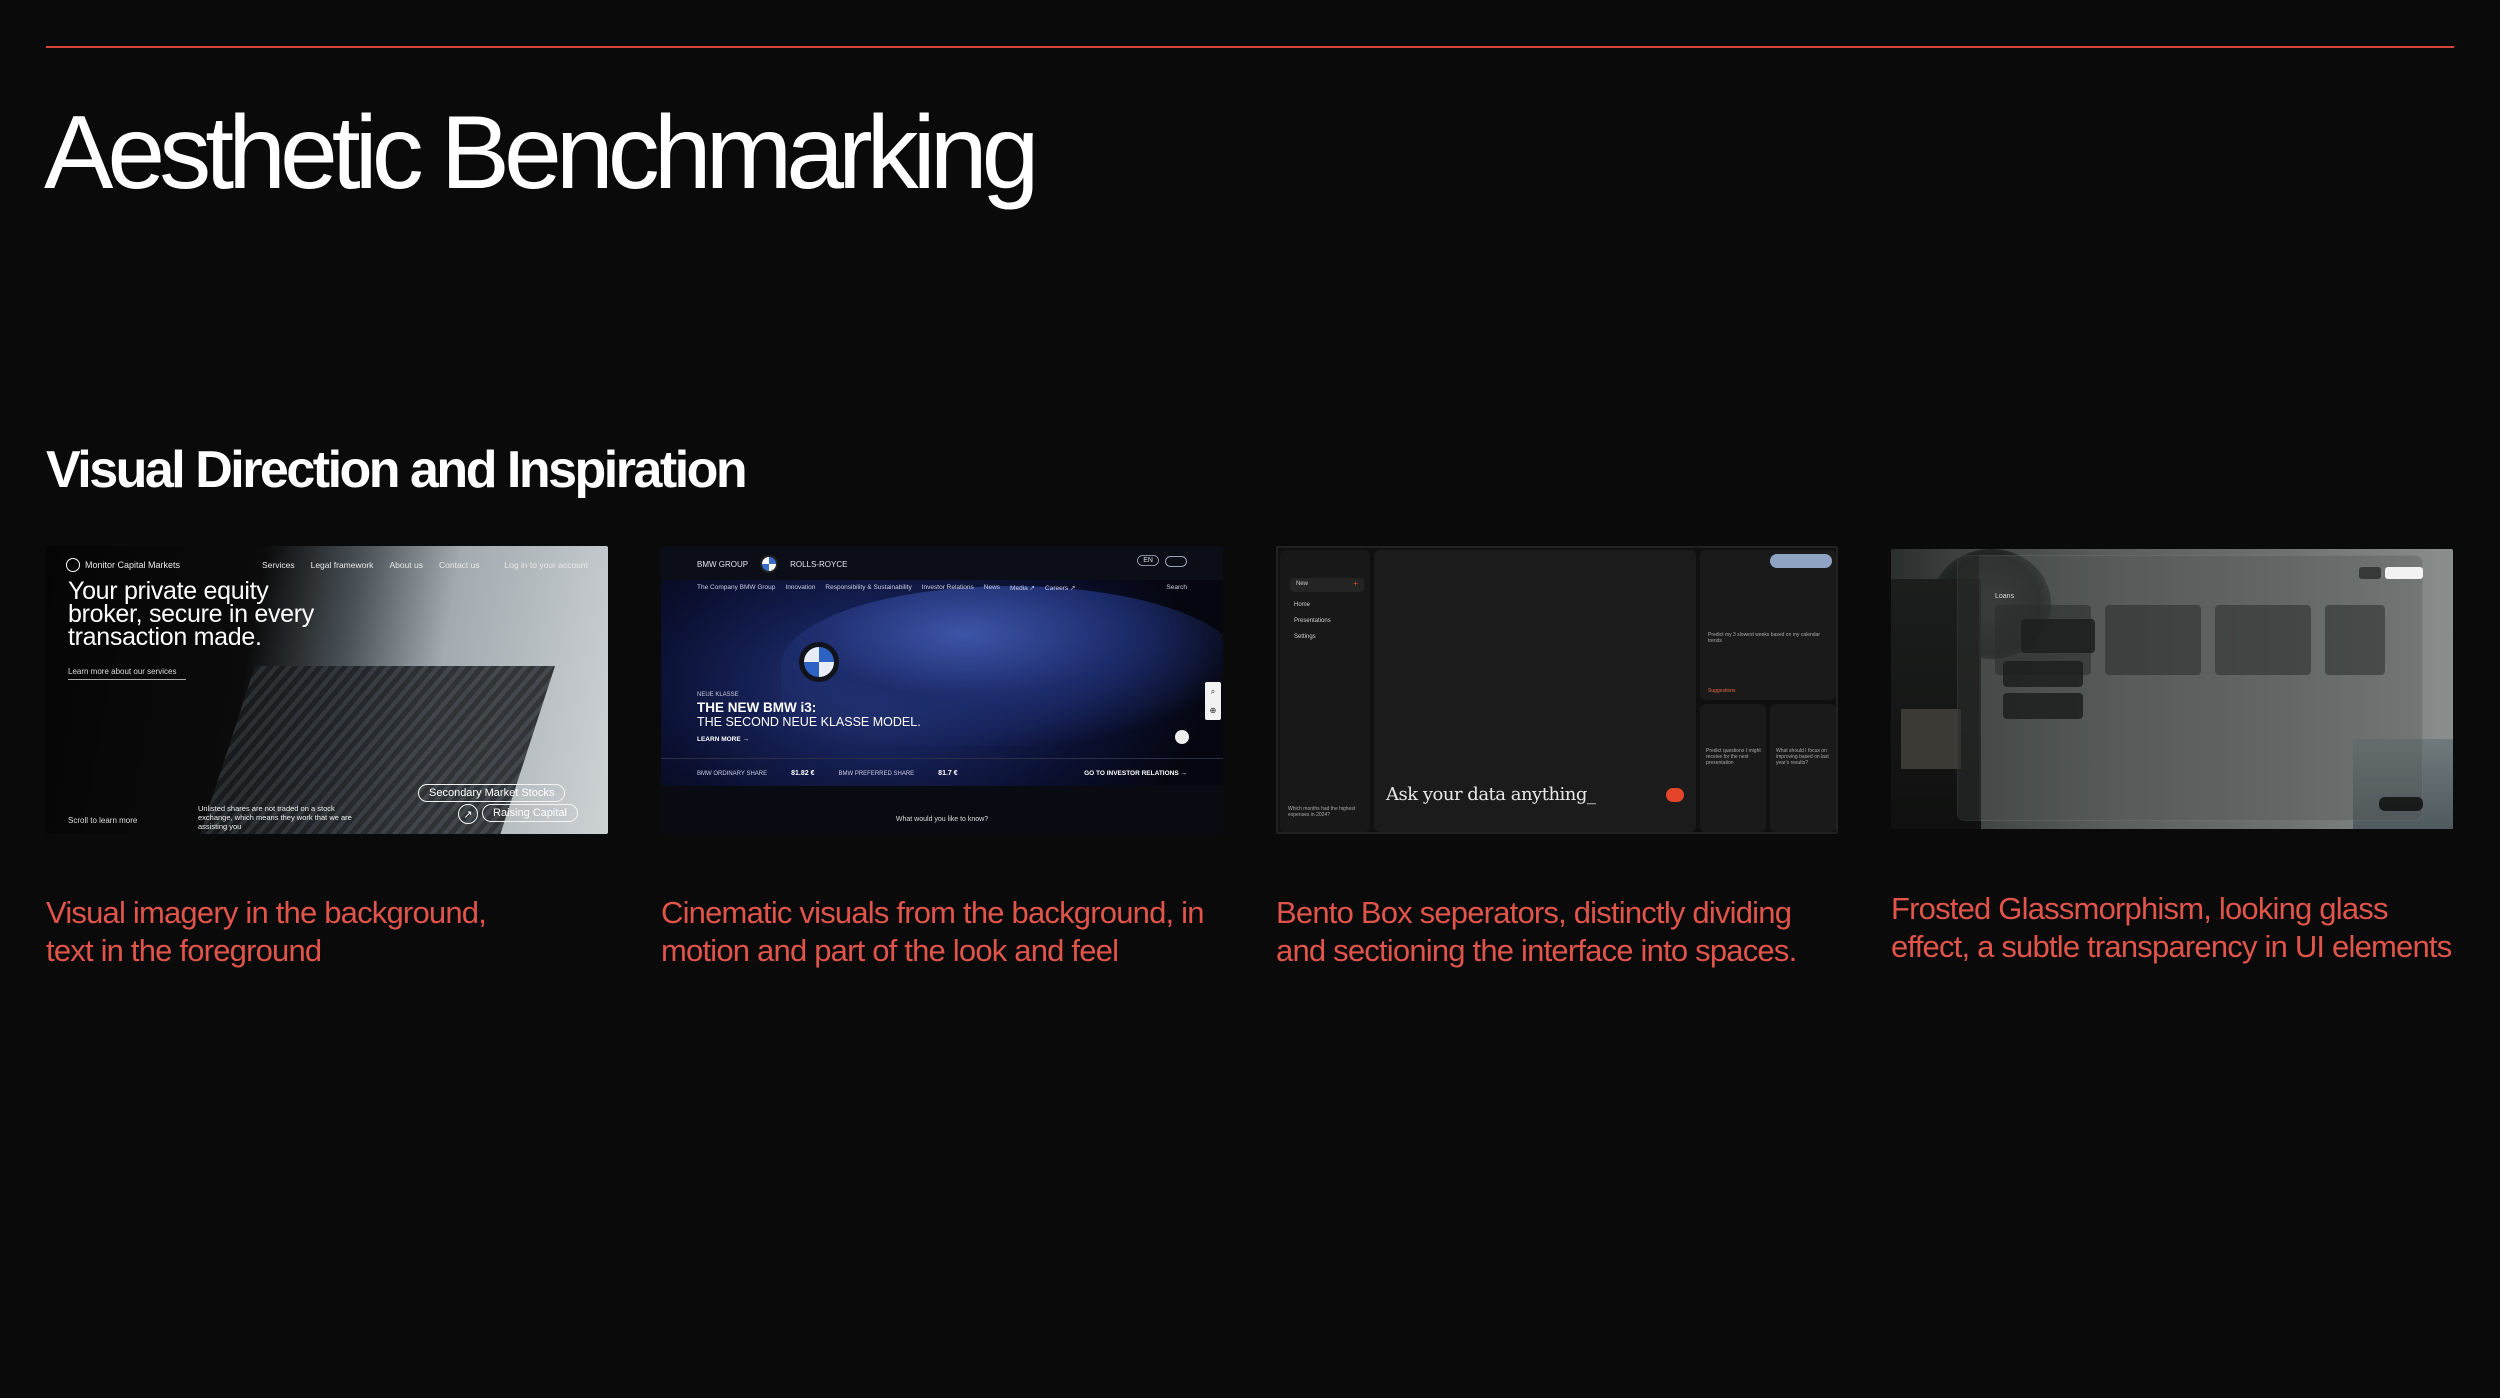  What do you see at coordinates (468, 814) in the screenshot?
I see `arrow-icon: ↗` at bounding box center [468, 814].